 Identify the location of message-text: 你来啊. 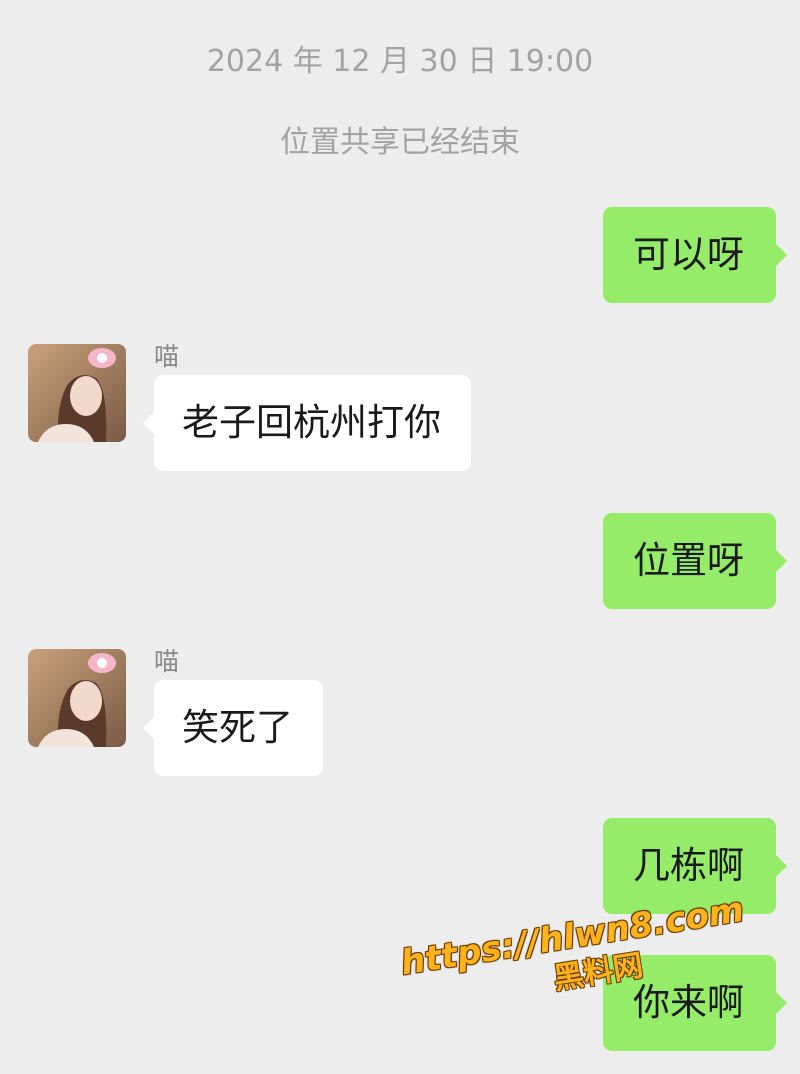
(688, 1002).